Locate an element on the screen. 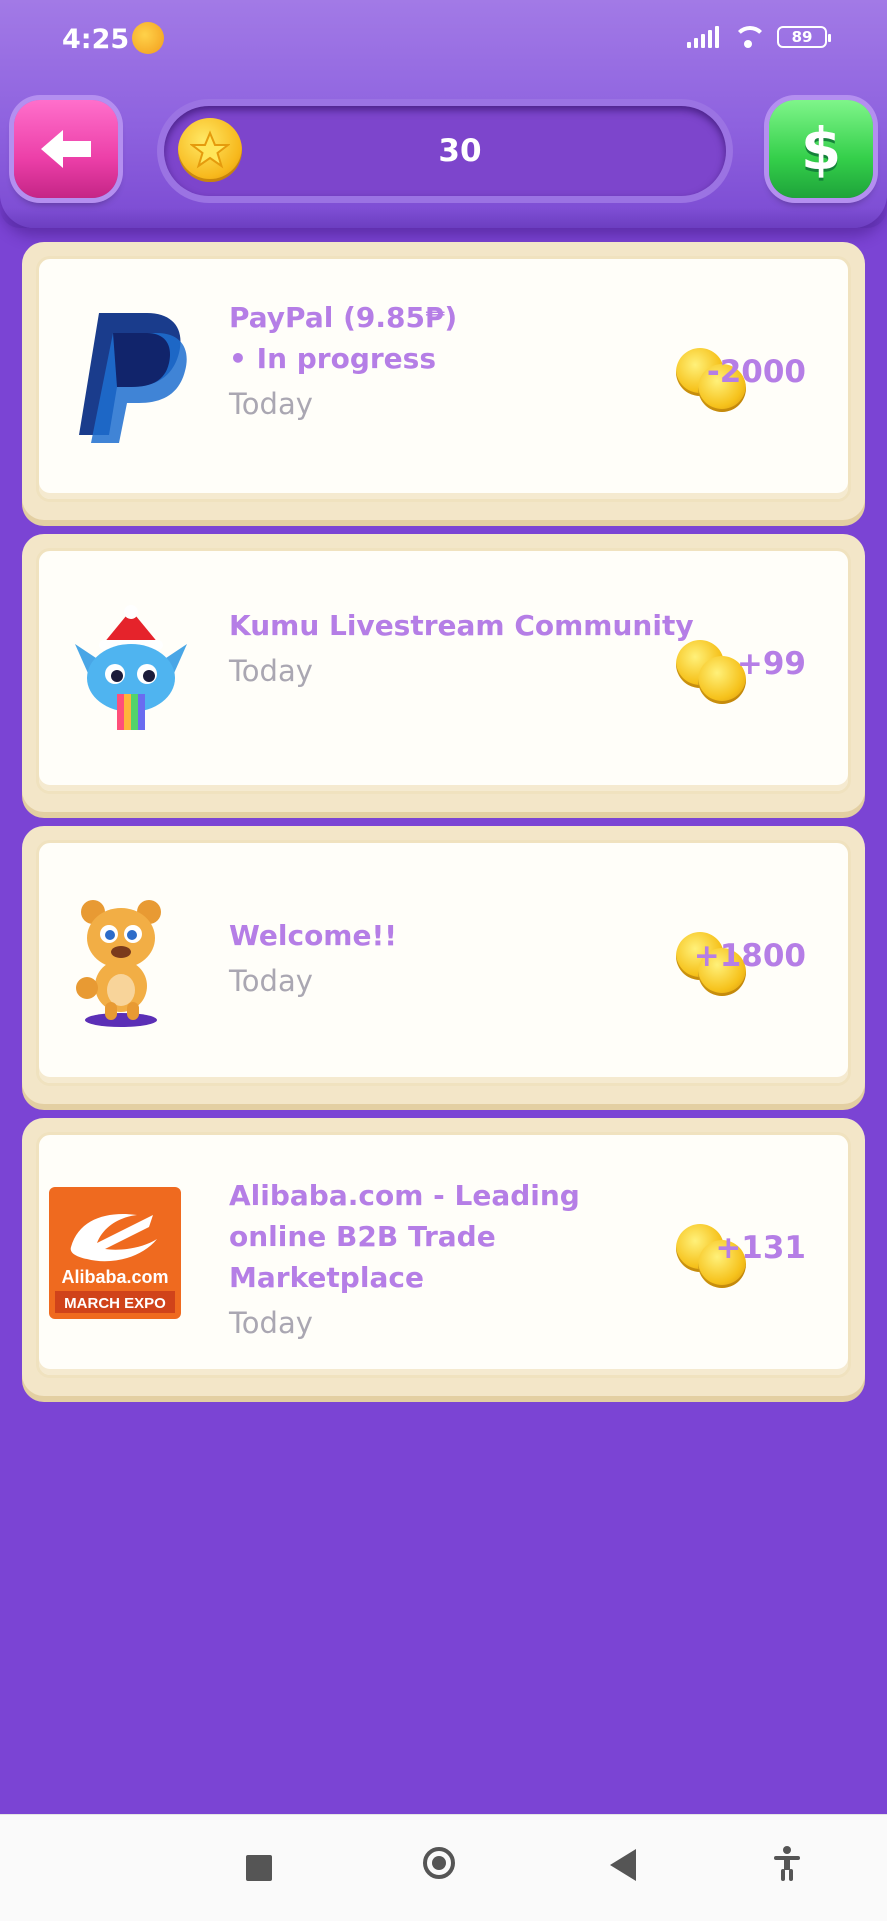 The width and height of the screenshot is (887, 1921). reward-value: +99 is located at coordinates (771, 664).